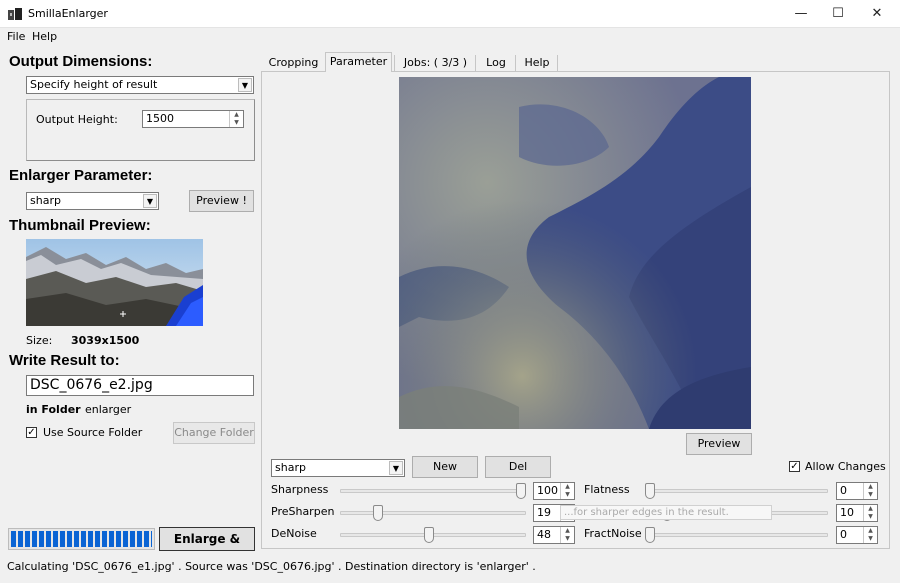 This screenshot has height=583, width=900. I want to click on output-mode-select: Specify height of result ▼, so click(140, 85).